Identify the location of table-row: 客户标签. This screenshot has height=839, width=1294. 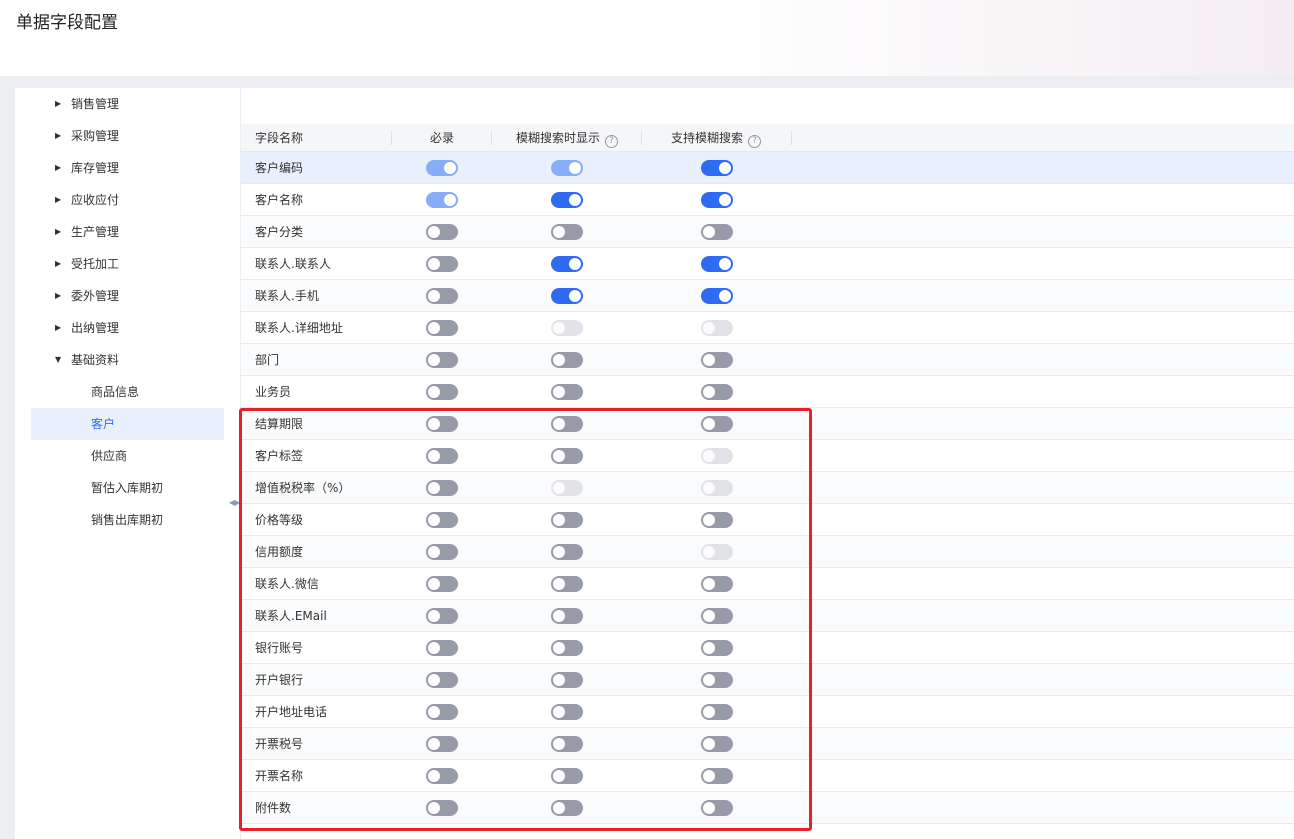
(767, 456).